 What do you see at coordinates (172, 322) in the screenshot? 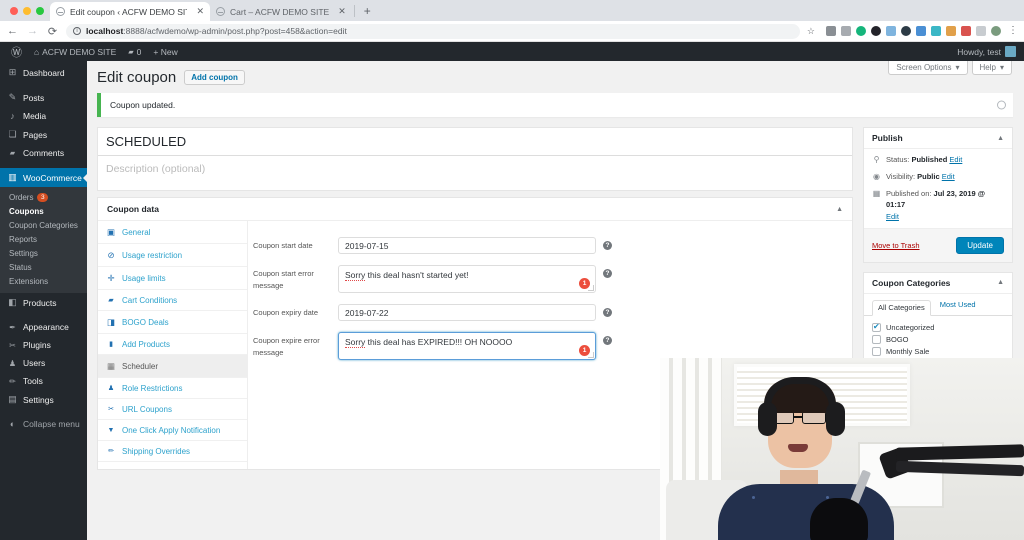
I see `tab-bogo-deals: ◨ BOGO Deals` at bounding box center [172, 322].